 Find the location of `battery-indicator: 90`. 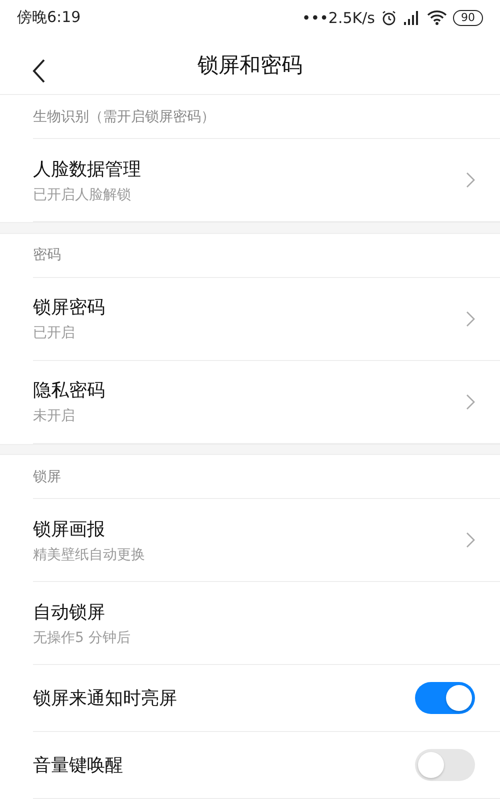

battery-indicator: 90 is located at coordinates (468, 18).